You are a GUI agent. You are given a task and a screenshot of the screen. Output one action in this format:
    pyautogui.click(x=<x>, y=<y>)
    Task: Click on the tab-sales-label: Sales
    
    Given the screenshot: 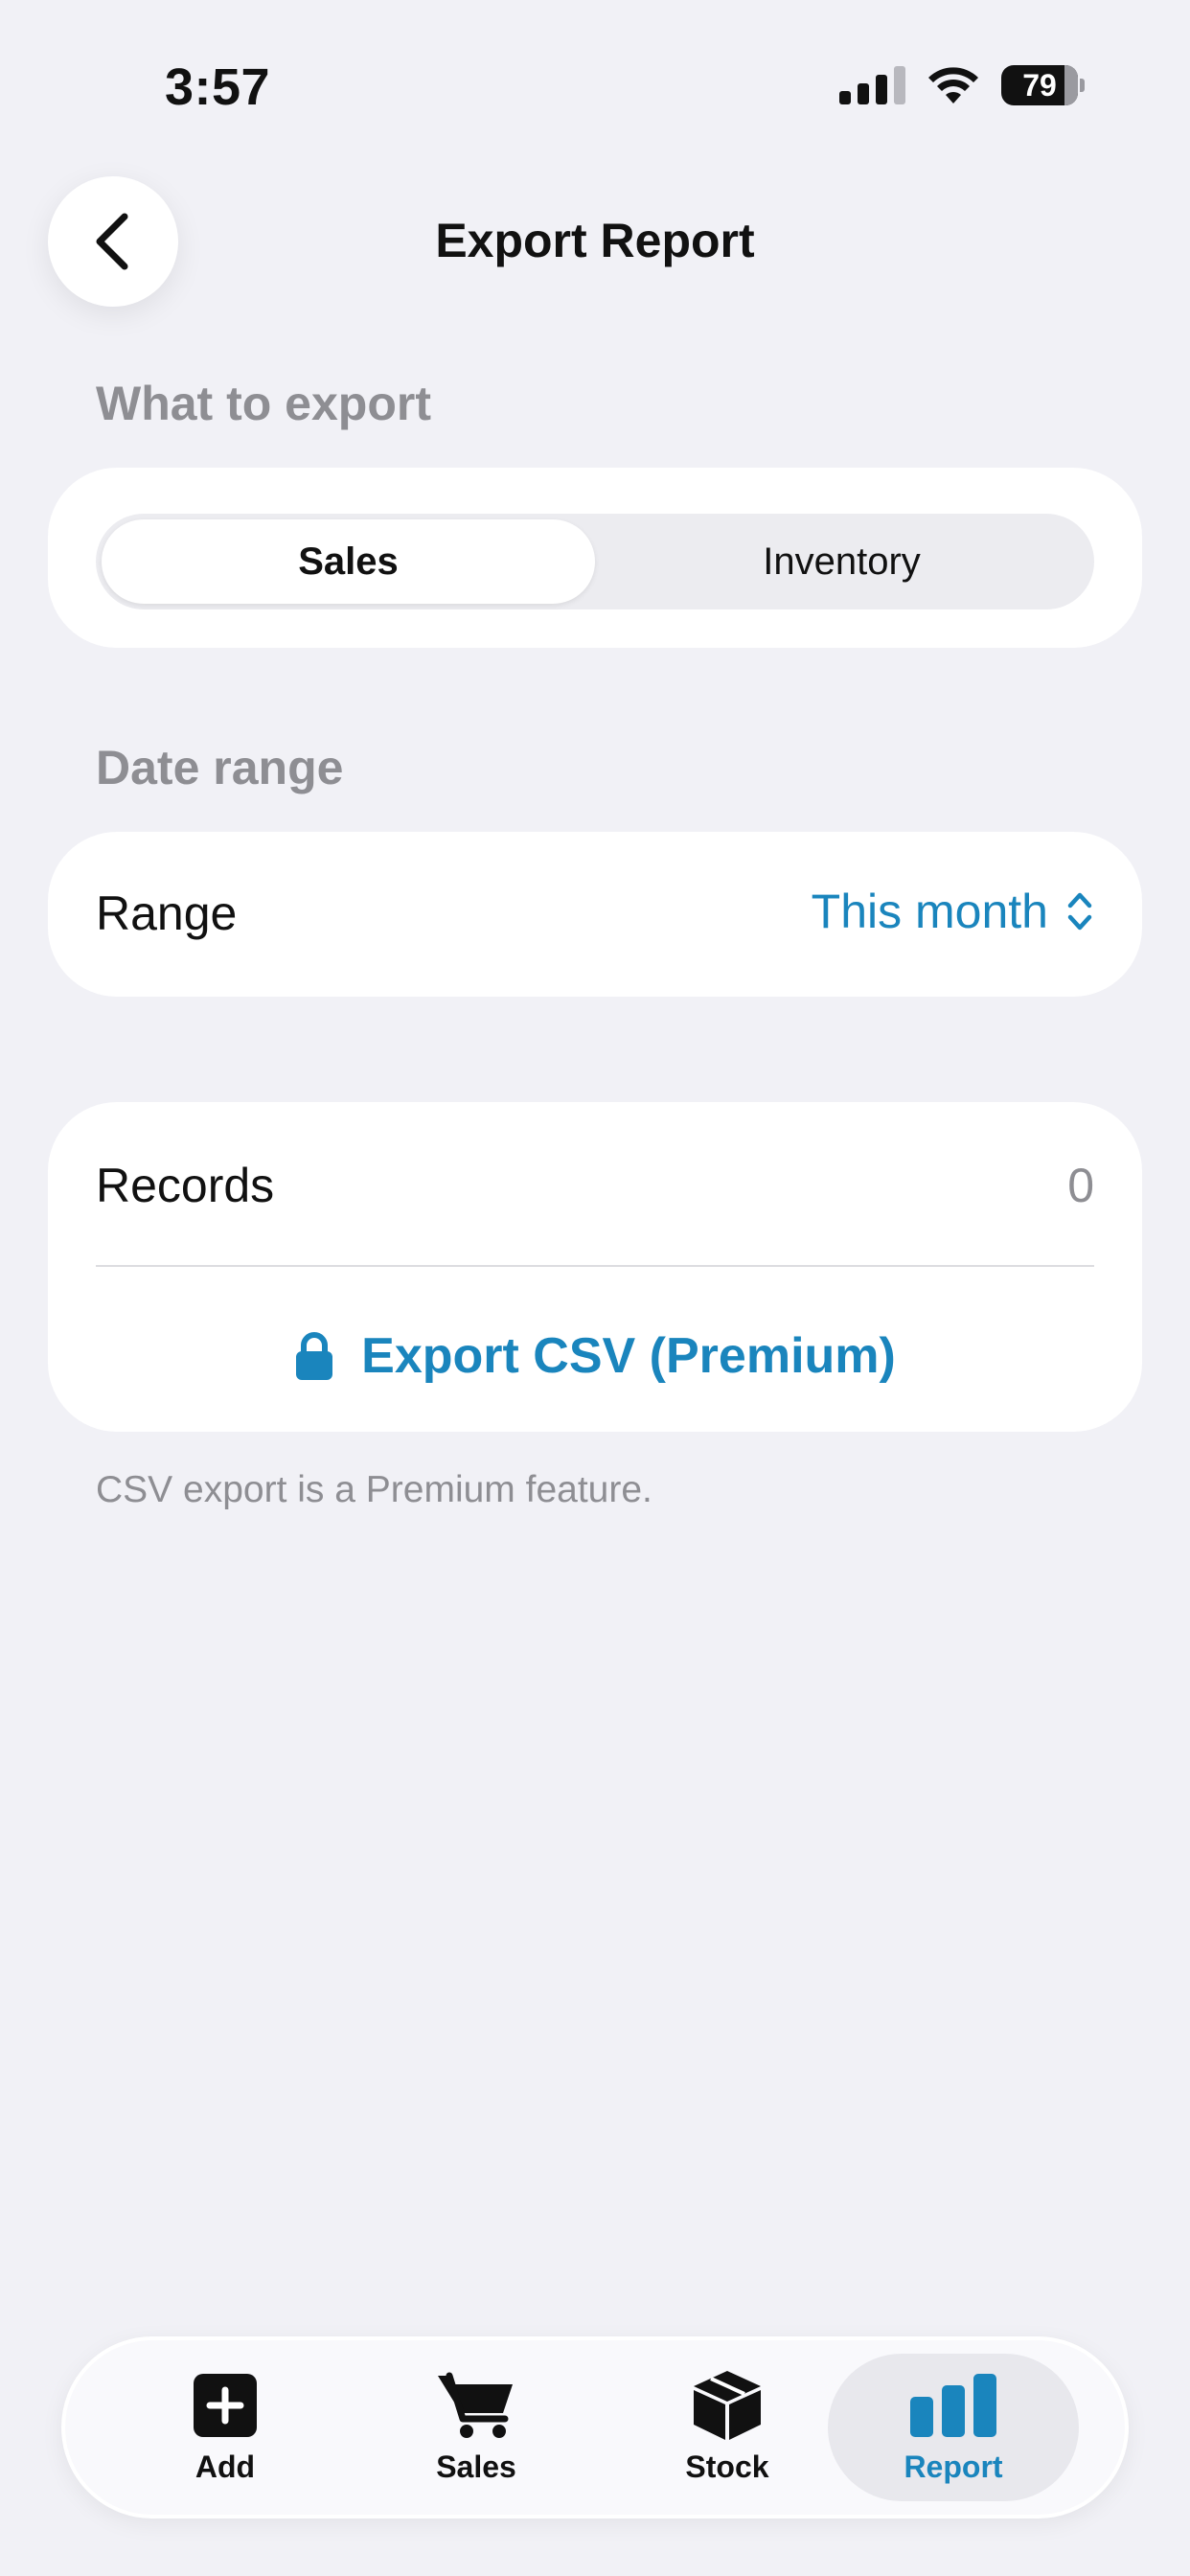 What is the action you would take?
    pyautogui.click(x=476, y=2466)
    